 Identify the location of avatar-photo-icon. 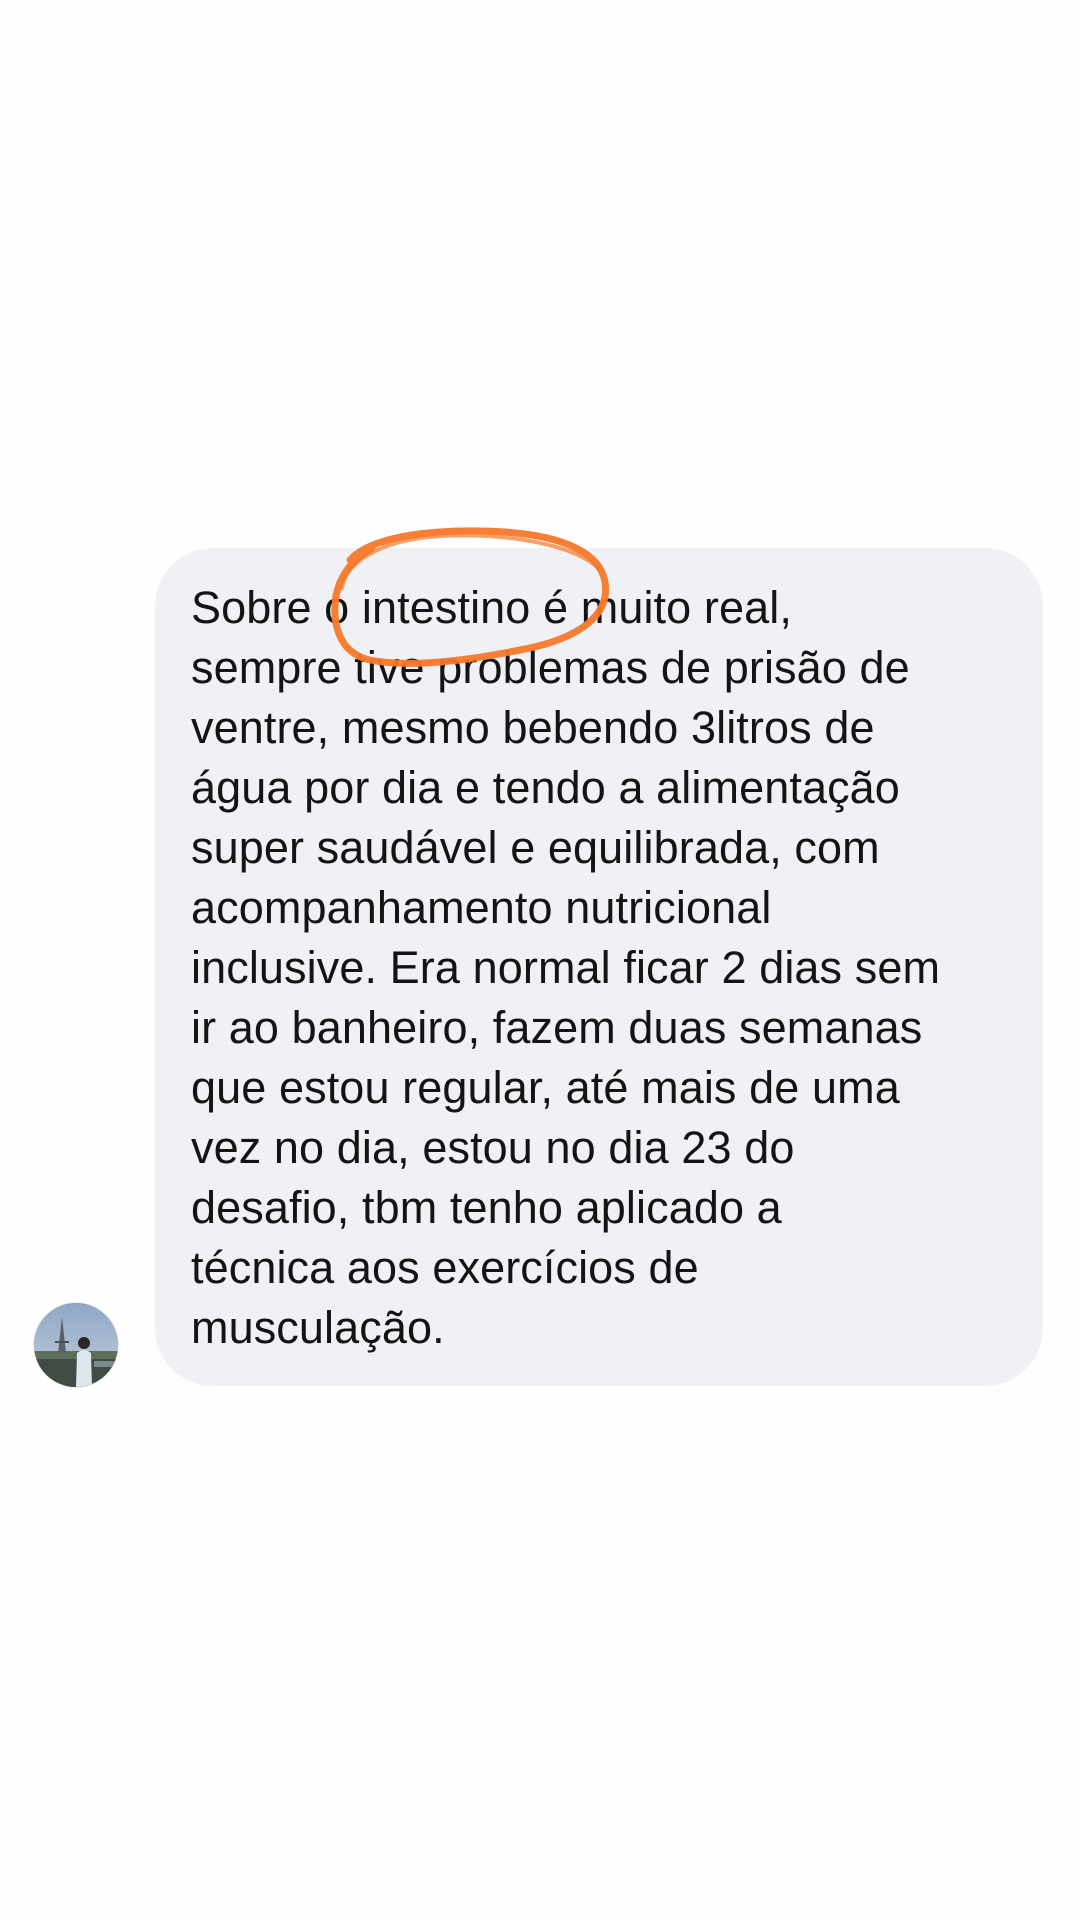
(76, 1345).